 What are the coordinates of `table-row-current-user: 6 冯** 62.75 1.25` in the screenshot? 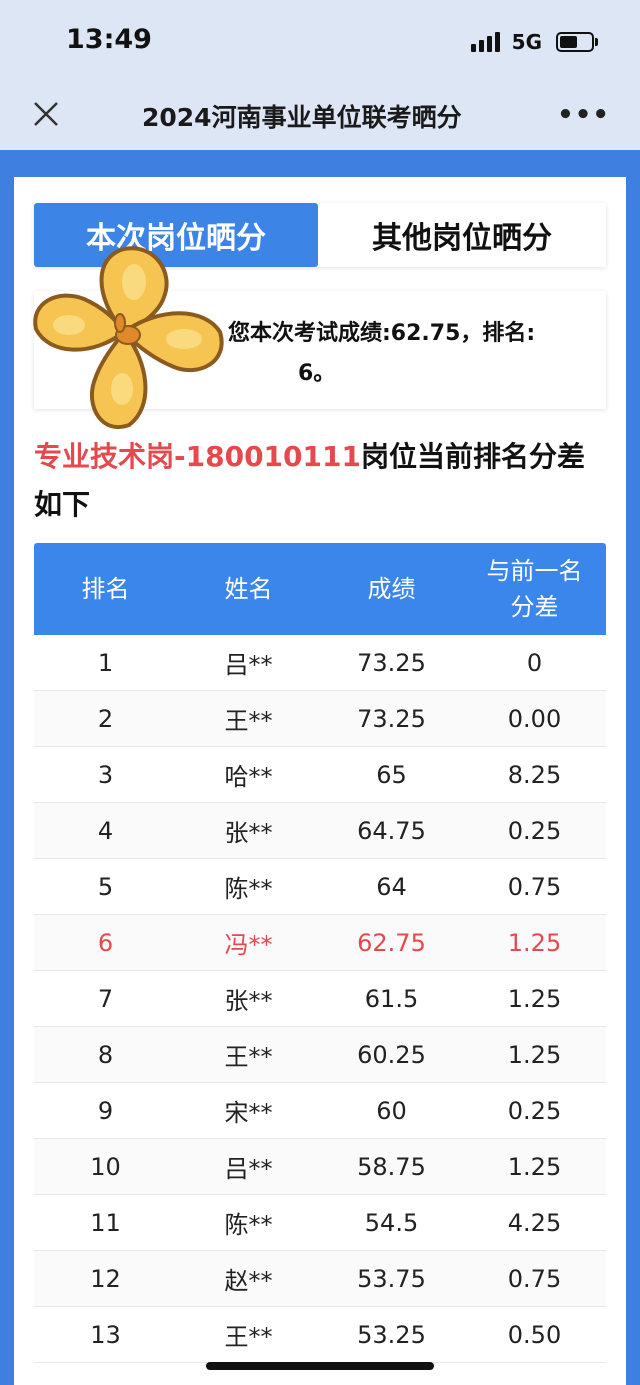 It's located at (320, 943).